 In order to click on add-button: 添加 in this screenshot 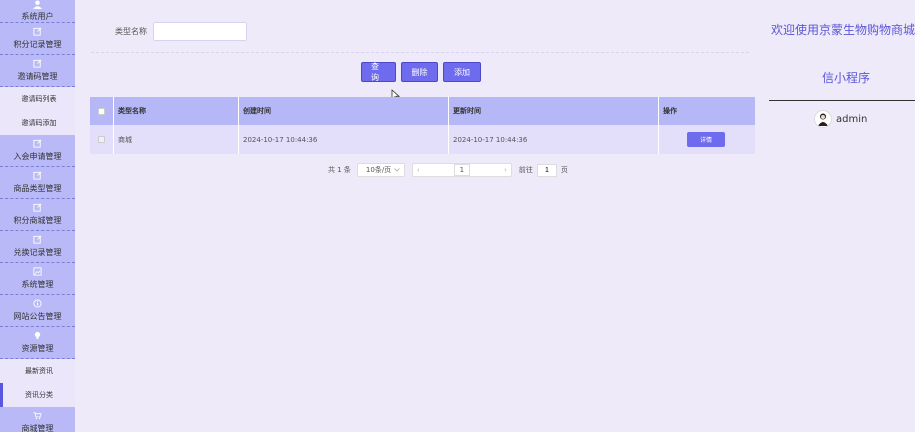, I will do `click(462, 72)`.